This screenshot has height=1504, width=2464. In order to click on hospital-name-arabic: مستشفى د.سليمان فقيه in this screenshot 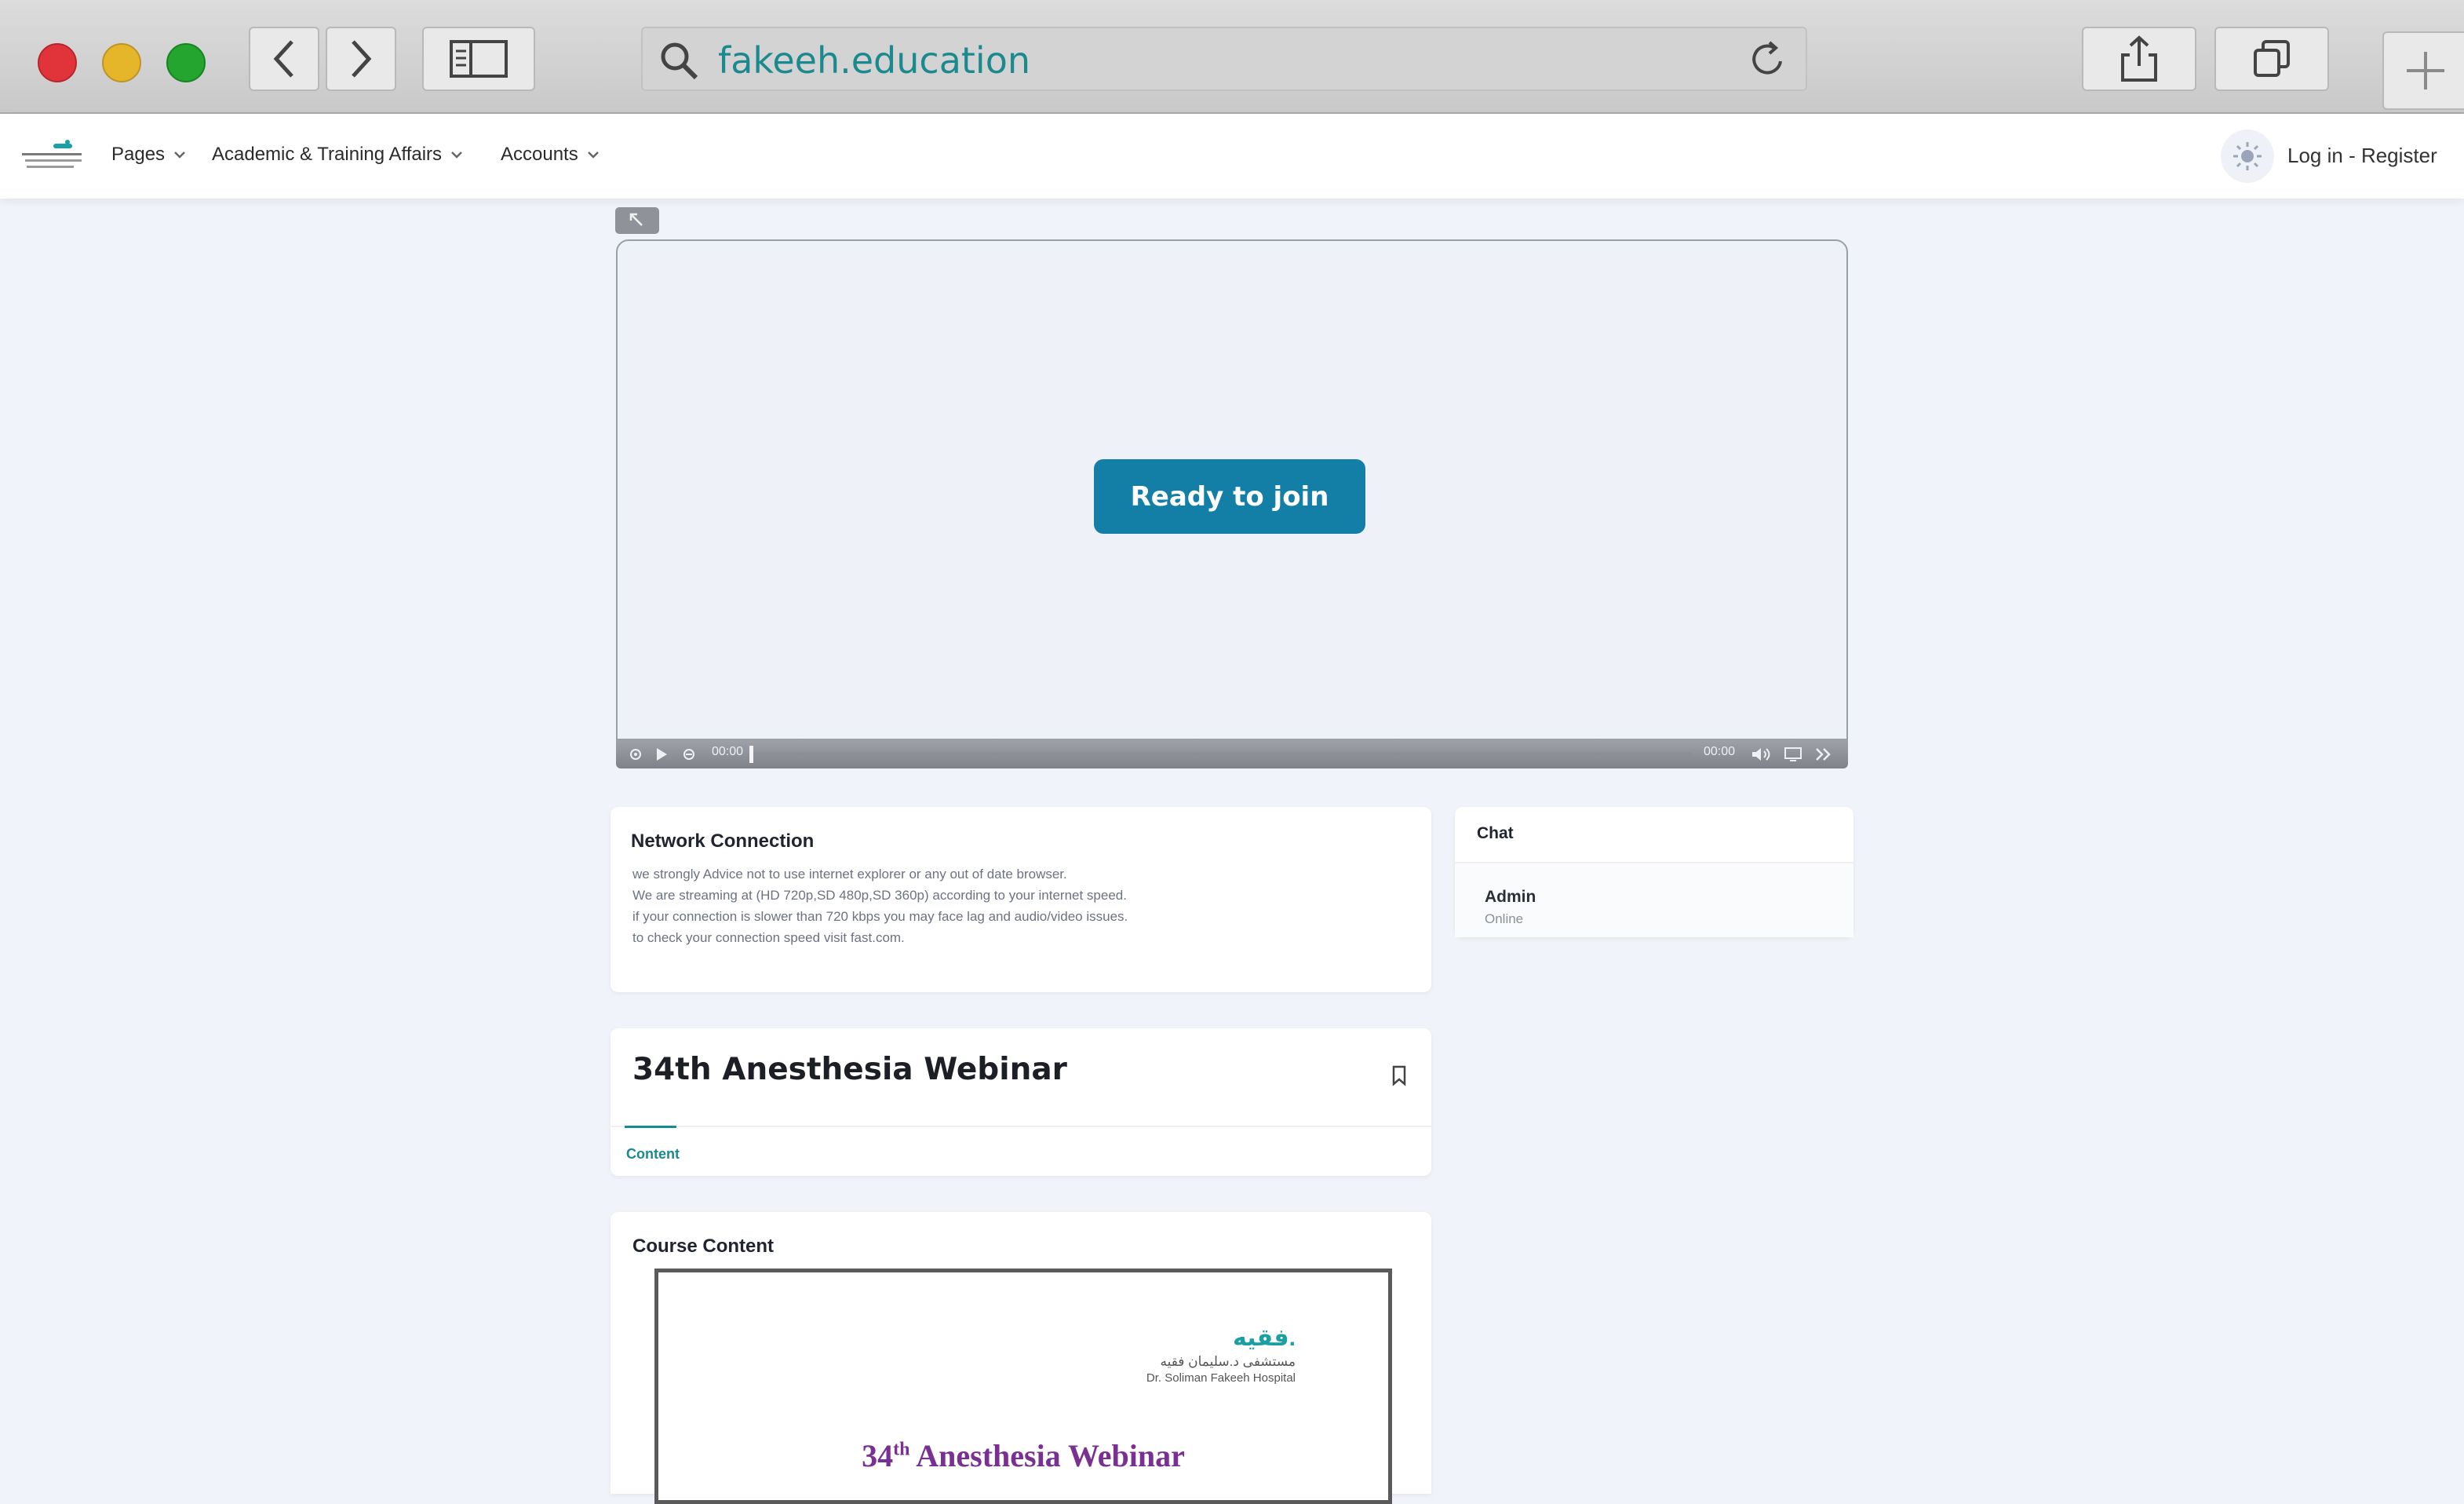, I will do `click(1228, 1362)`.